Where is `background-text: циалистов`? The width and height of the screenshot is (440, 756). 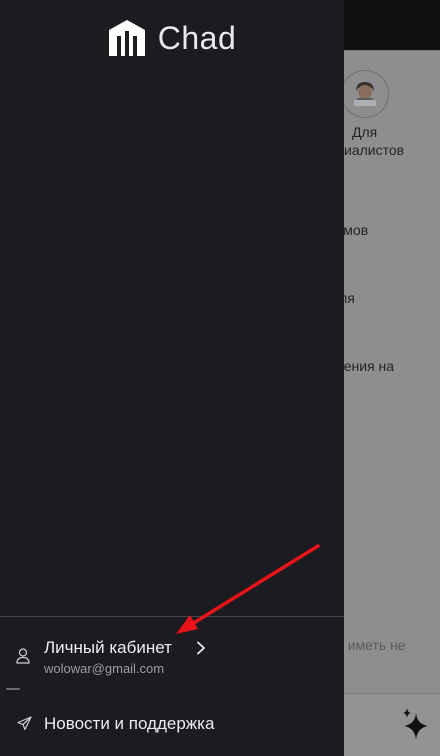
background-text: циалистов is located at coordinates (370, 150).